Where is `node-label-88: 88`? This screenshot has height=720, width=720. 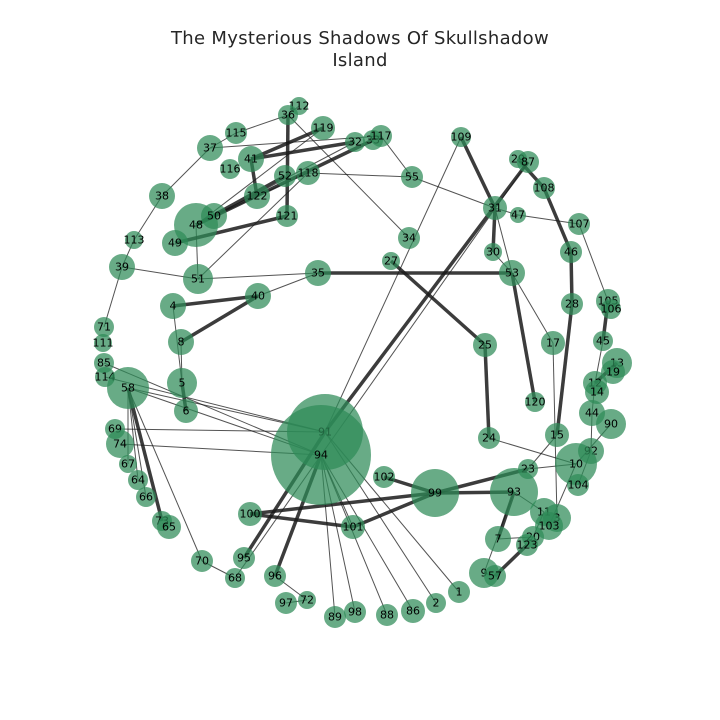 node-label-88: 88 is located at coordinates (387, 615).